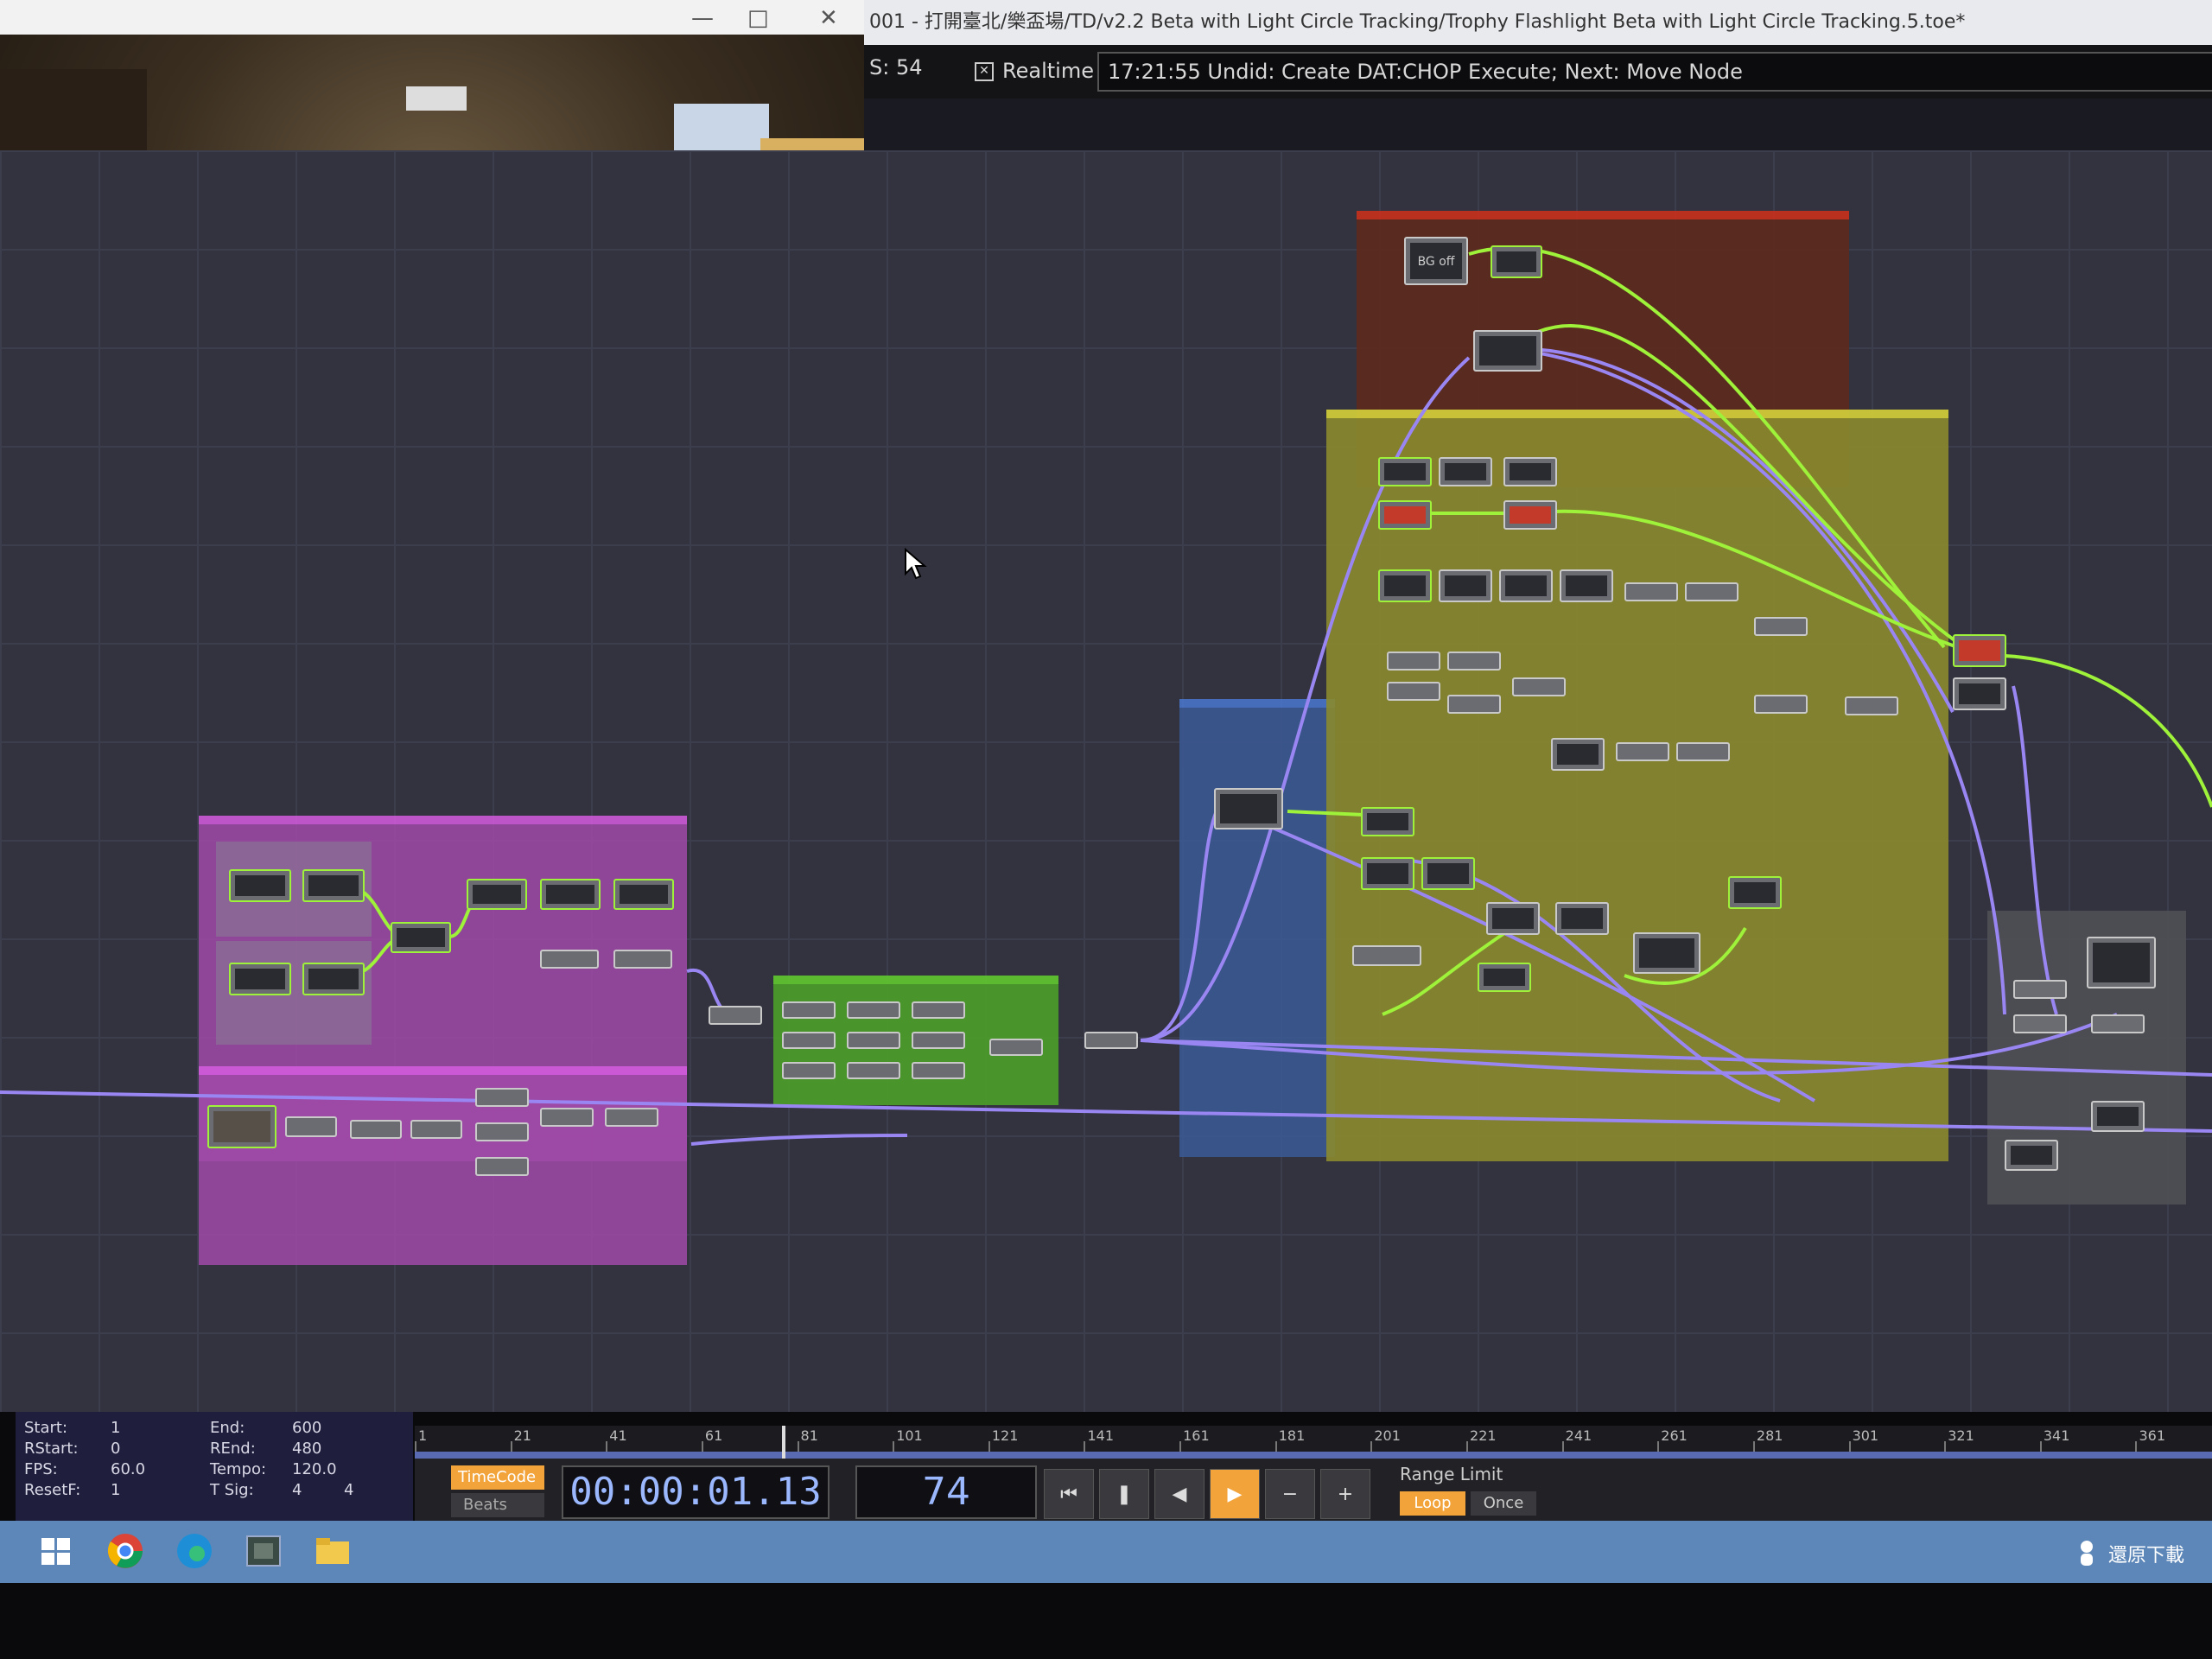 This screenshot has height=1659, width=2212. I want to click on play-button: ▶, so click(1235, 1494).